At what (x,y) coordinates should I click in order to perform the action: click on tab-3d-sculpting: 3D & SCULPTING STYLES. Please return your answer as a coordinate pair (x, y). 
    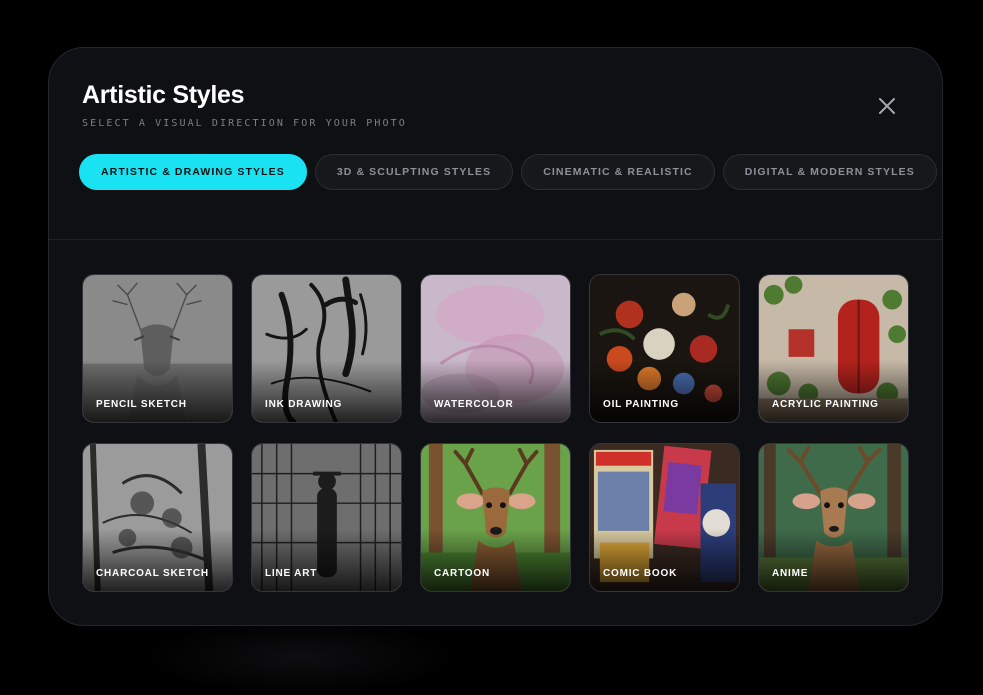
    Looking at the image, I should click on (414, 172).